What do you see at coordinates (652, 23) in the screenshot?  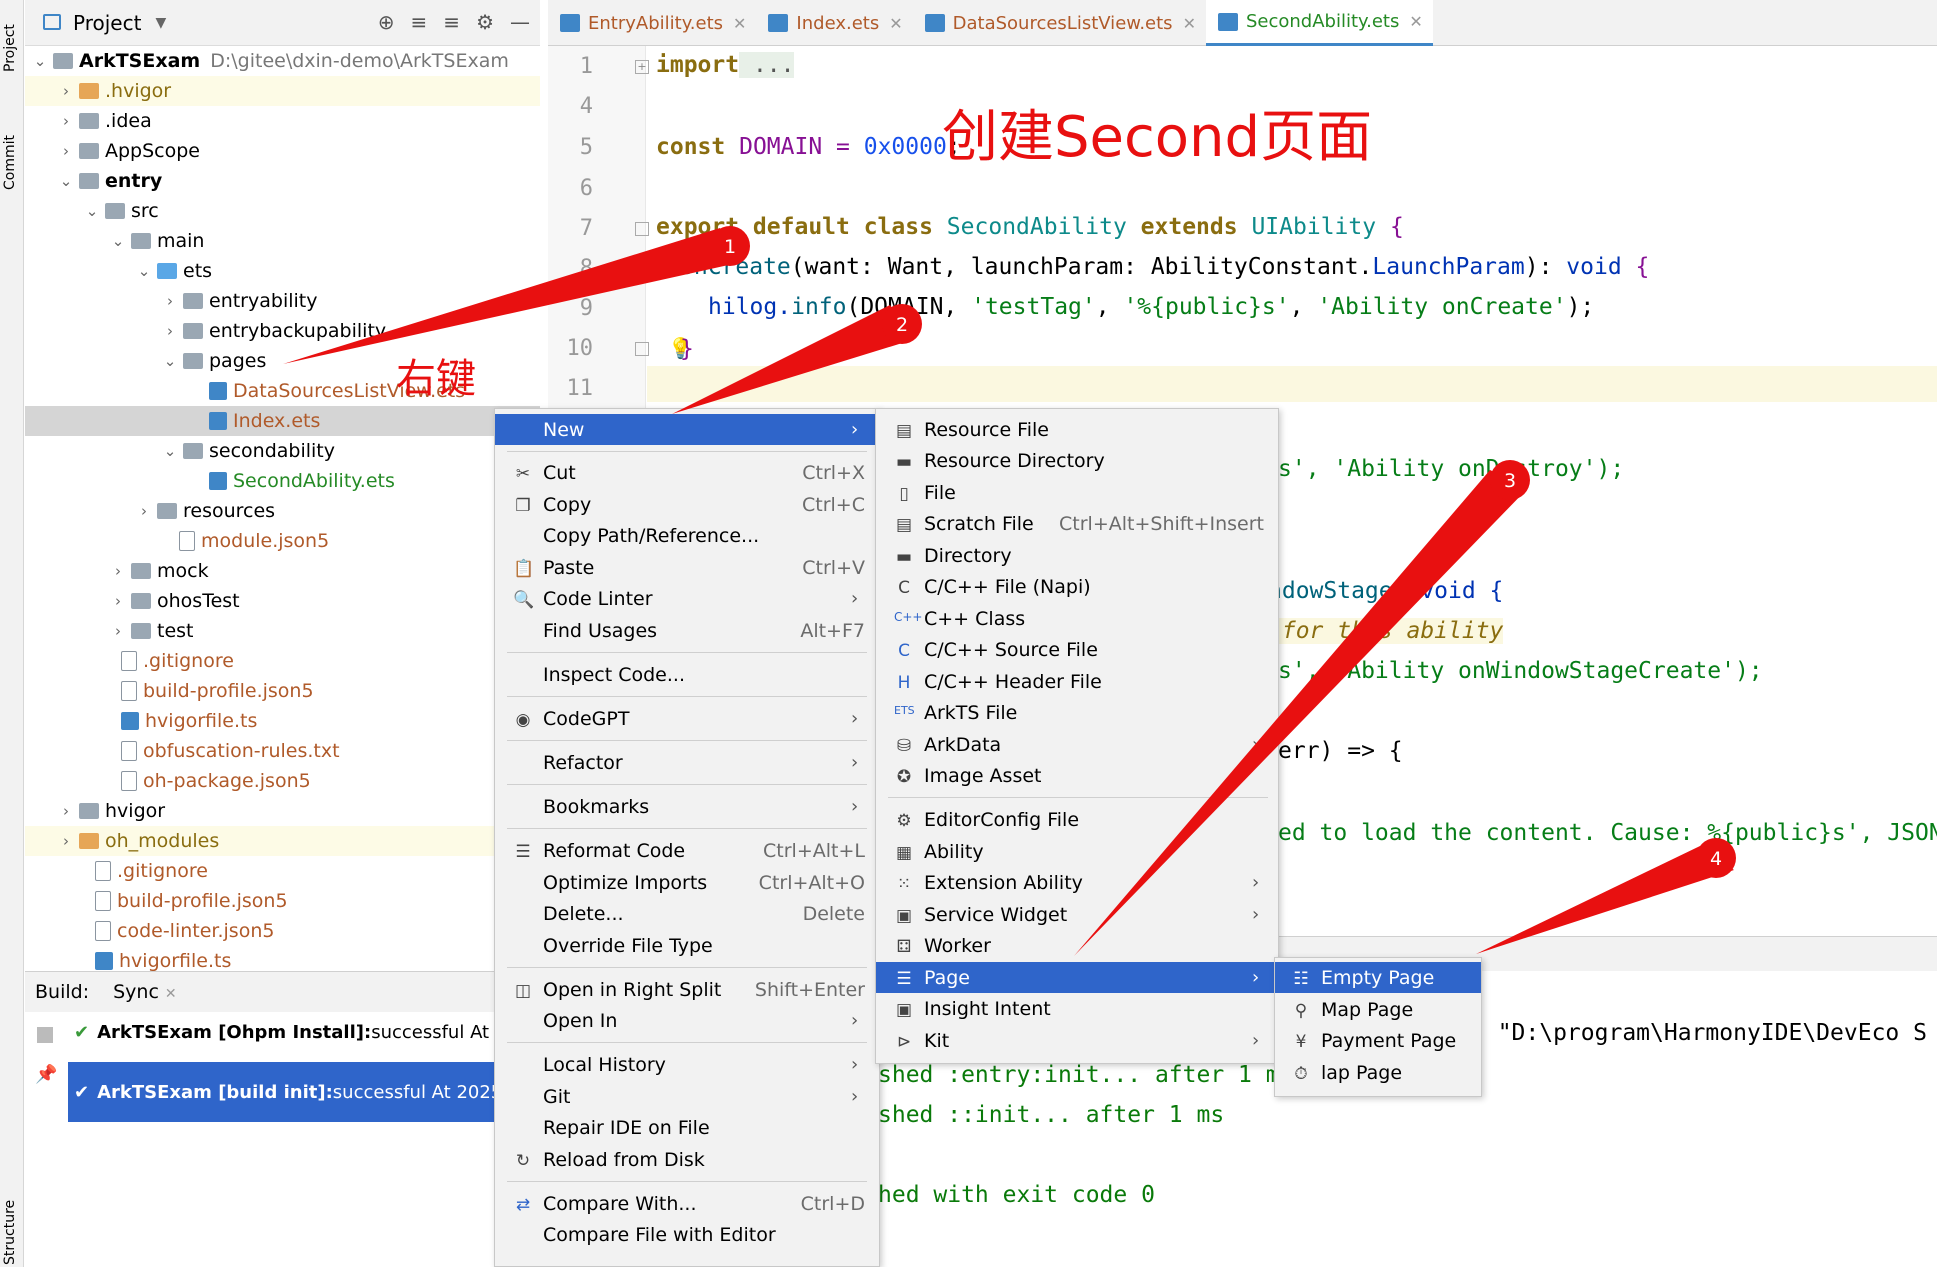 I see `tab-entryability: EntryAbility.ets ✕` at bounding box center [652, 23].